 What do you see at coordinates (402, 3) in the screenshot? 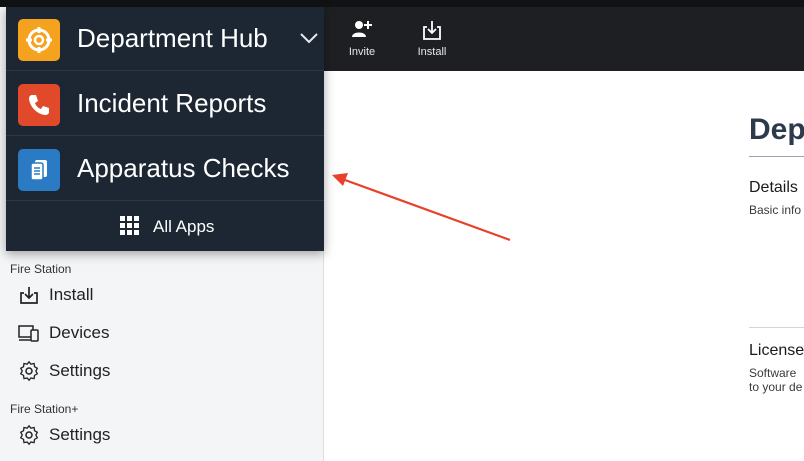
I see `window-top-edge` at bounding box center [402, 3].